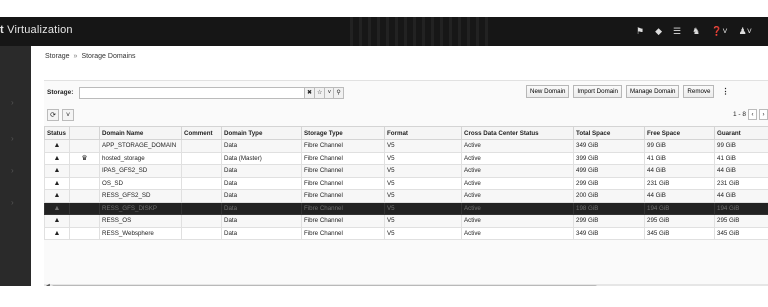 This screenshot has height=307, width=768. What do you see at coordinates (741, 208) in the screenshot?
I see `guaranteed-space: 194 GiB` at bounding box center [741, 208].